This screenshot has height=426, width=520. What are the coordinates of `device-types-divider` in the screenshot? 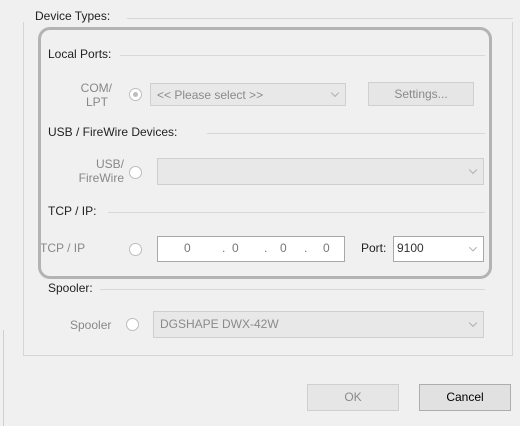 It's located at (320, 18).